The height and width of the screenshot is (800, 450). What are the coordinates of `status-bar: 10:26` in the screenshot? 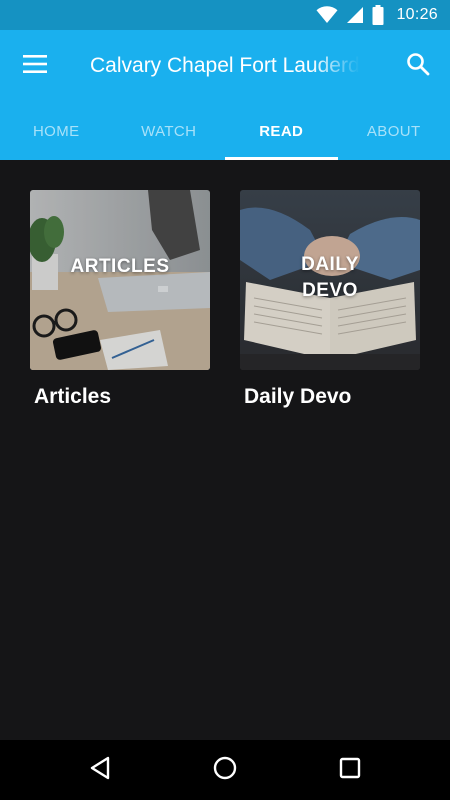 It's located at (225, 15).